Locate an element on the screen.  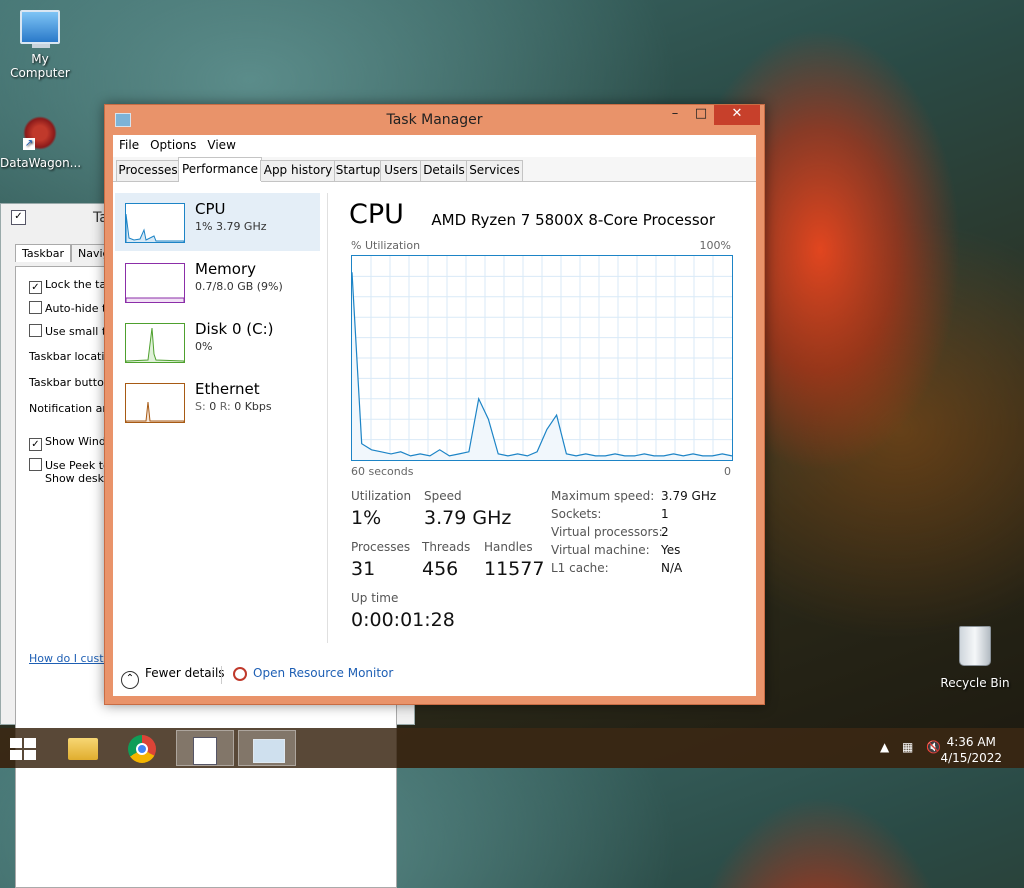
detail-virtual-machine-value: Yes is located at coordinates (671, 550).